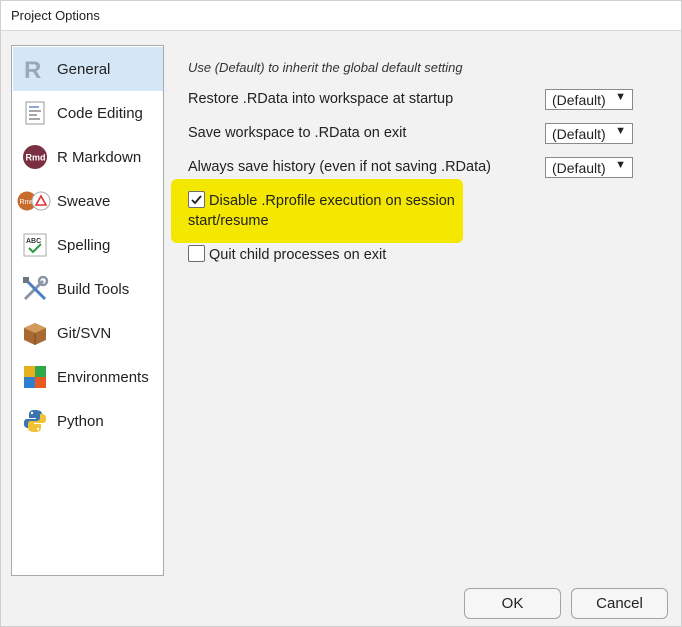 This screenshot has width=682, height=627. What do you see at coordinates (84, 69) in the screenshot?
I see `sidebar-item-label: General` at bounding box center [84, 69].